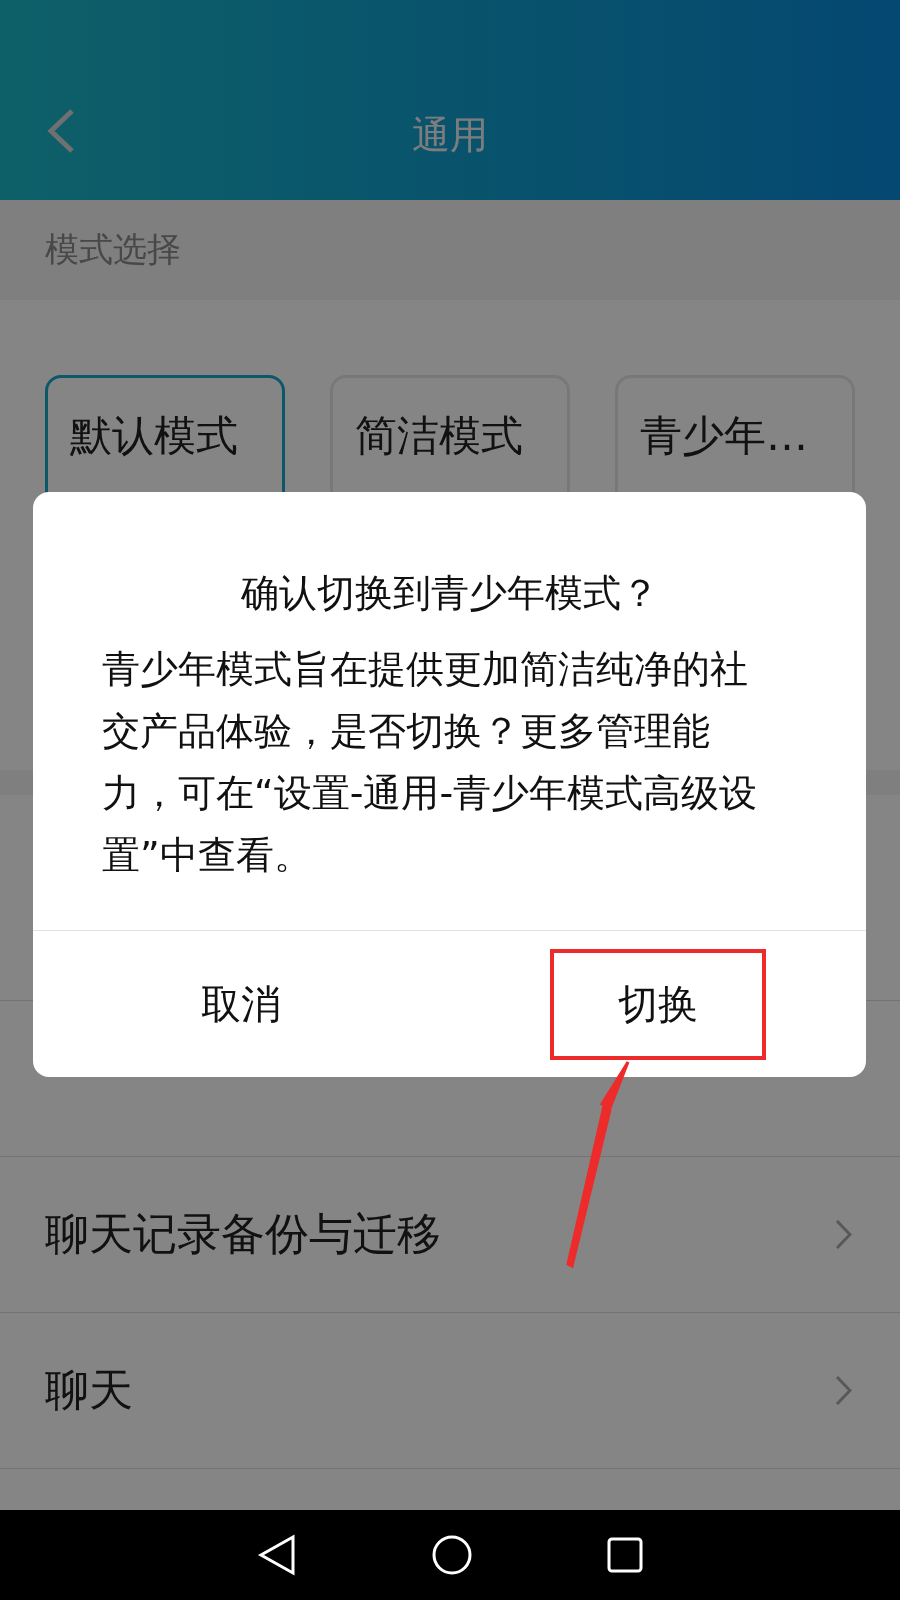  I want to click on recents-nav-icon, so click(625, 1555).